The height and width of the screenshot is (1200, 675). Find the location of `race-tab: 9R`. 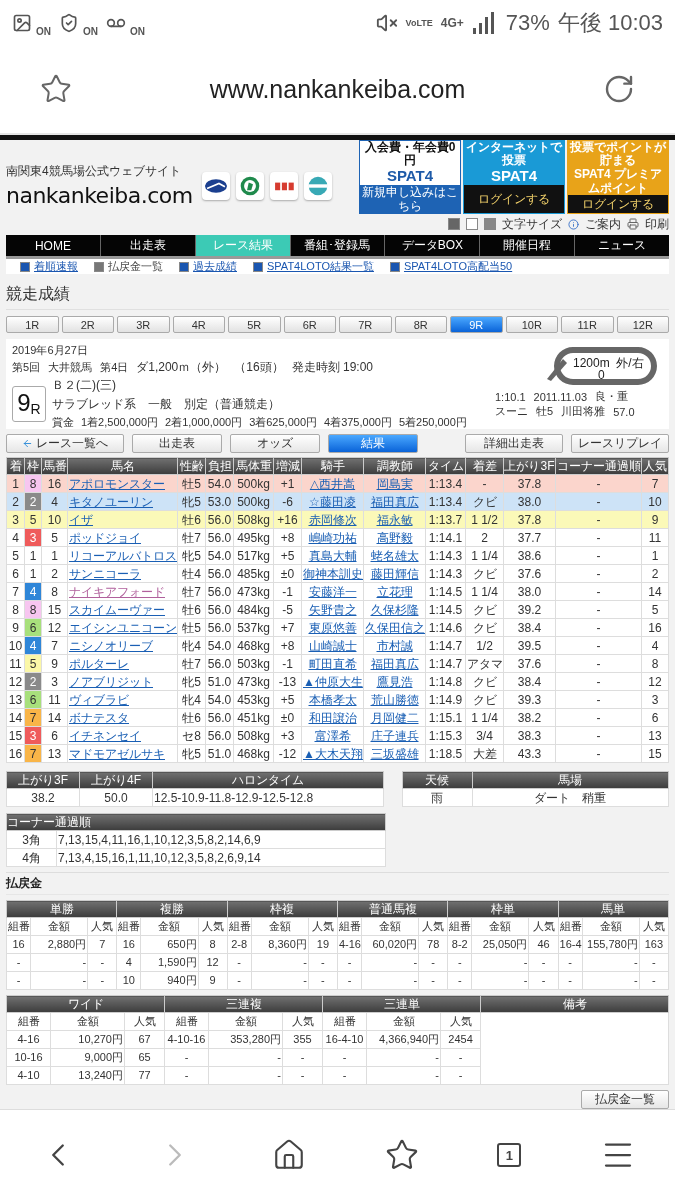

race-tab: 9R is located at coordinates (476, 325).